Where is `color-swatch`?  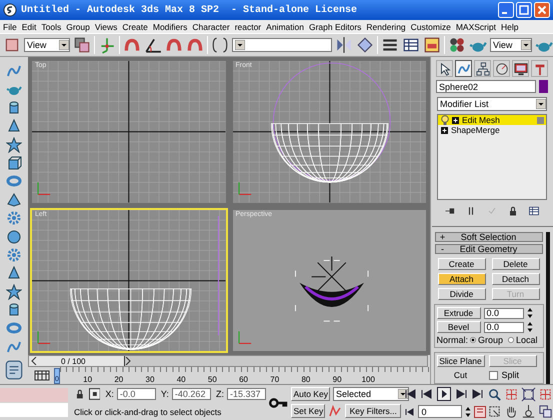
color-swatch is located at coordinates (543, 86).